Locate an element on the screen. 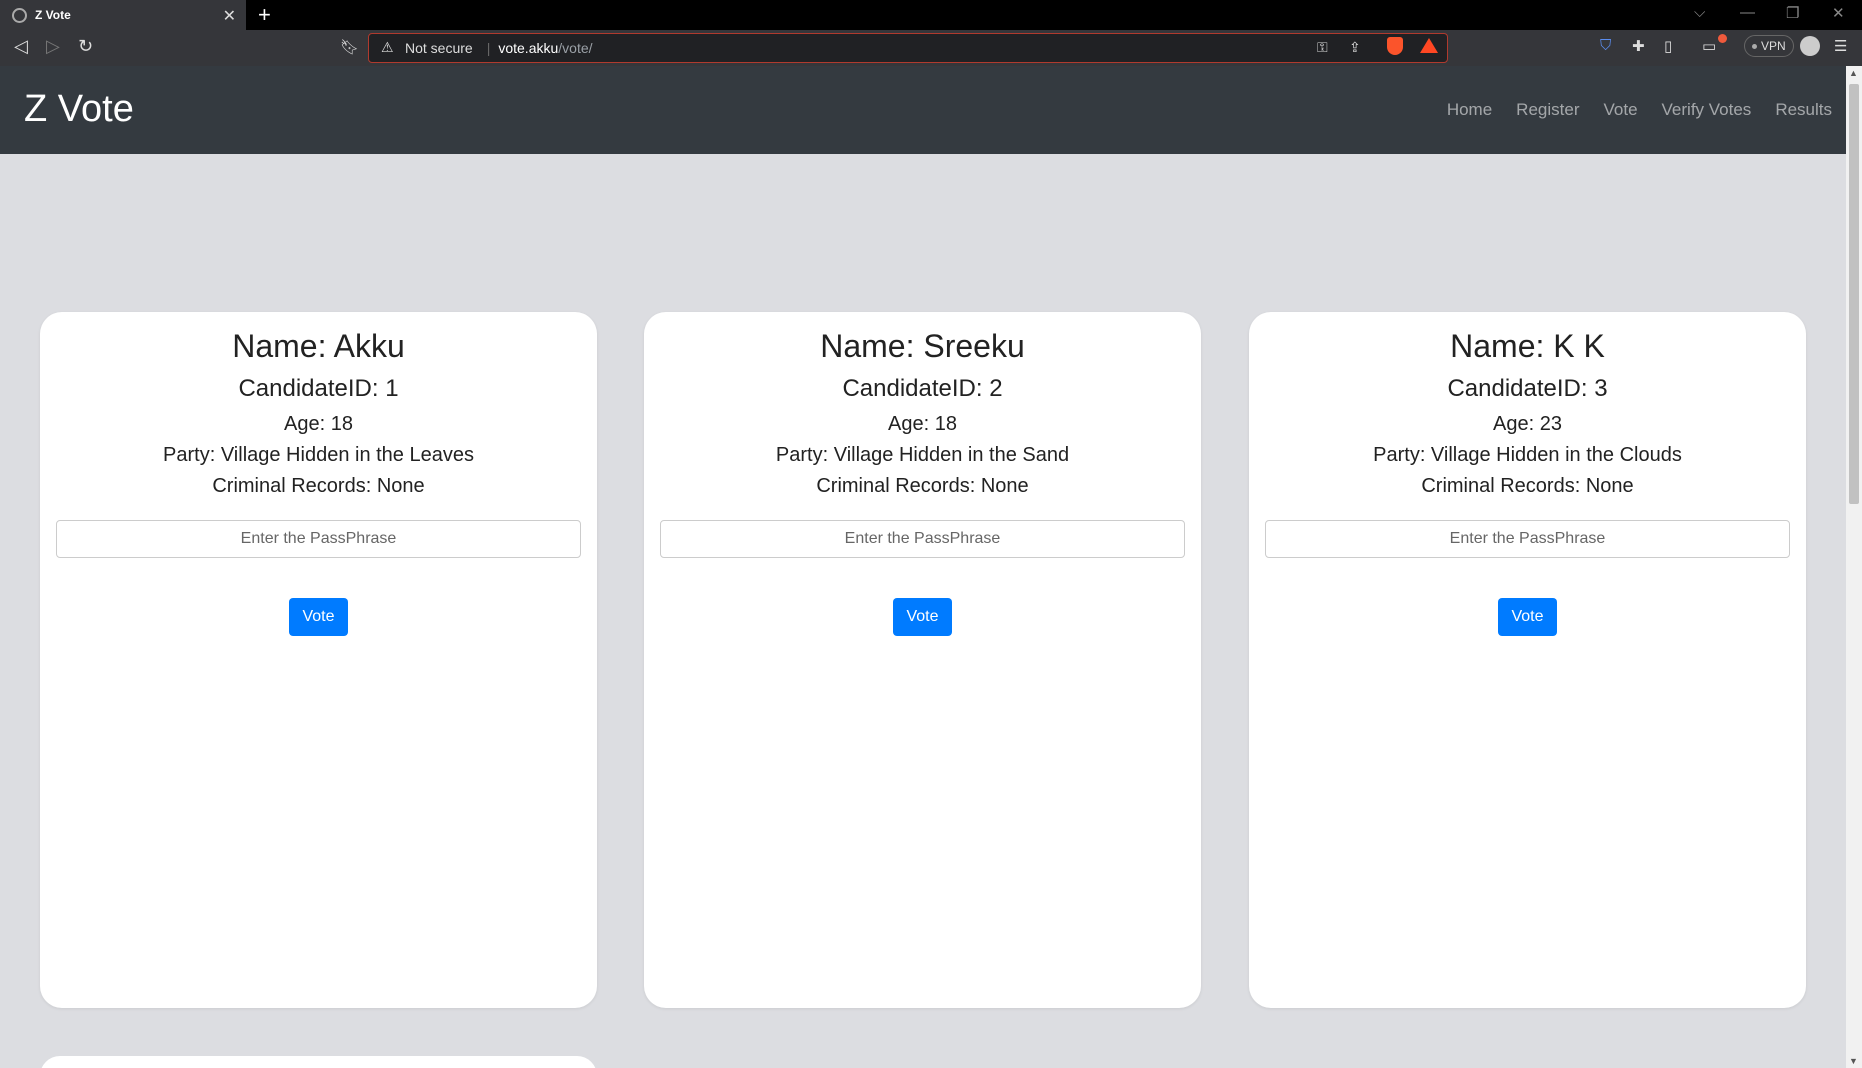 The image size is (1862, 1068). page-scrollbar: ▲ ▼ is located at coordinates (1854, 567).